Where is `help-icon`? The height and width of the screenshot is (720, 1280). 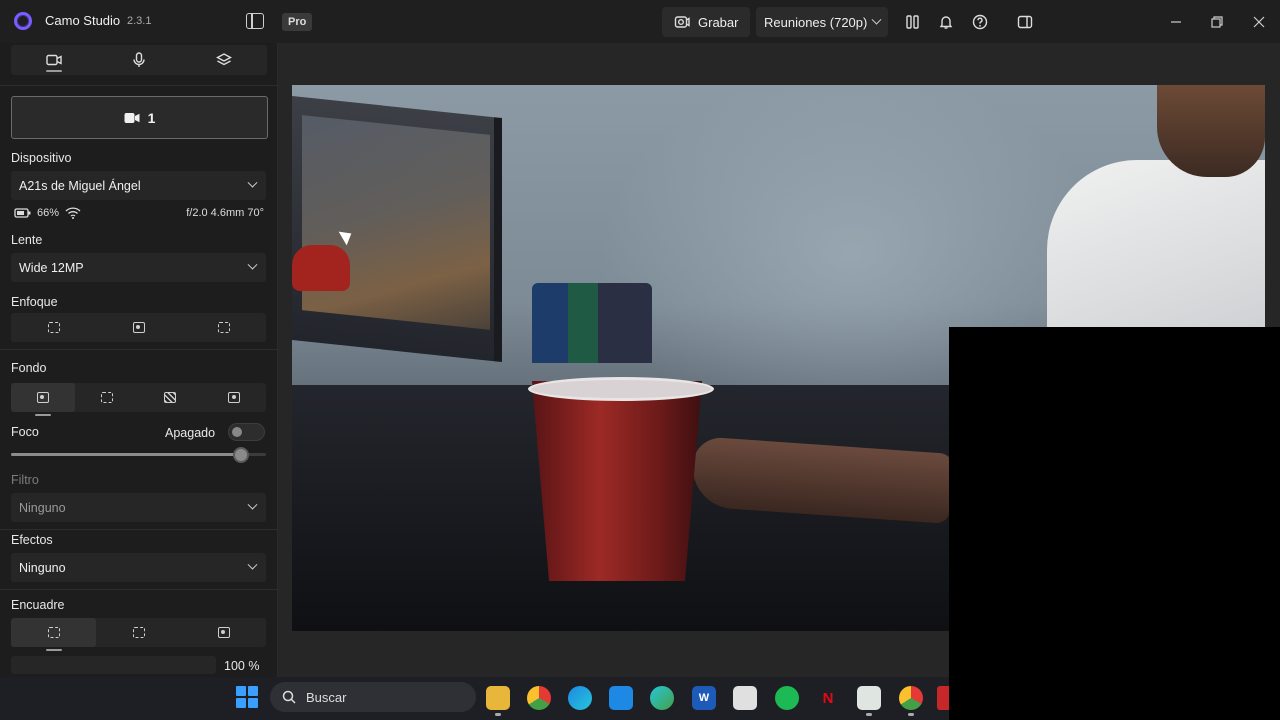 help-icon is located at coordinates (980, 22).